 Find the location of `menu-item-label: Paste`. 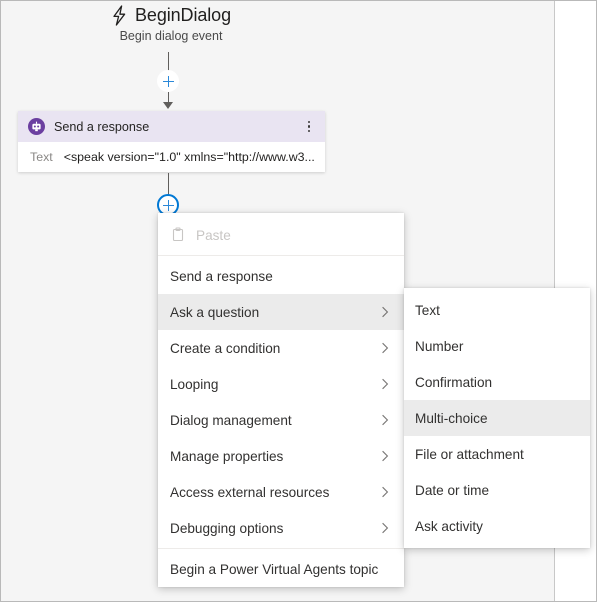

menu-item-label: Paste is located at coordinates (213, 235).